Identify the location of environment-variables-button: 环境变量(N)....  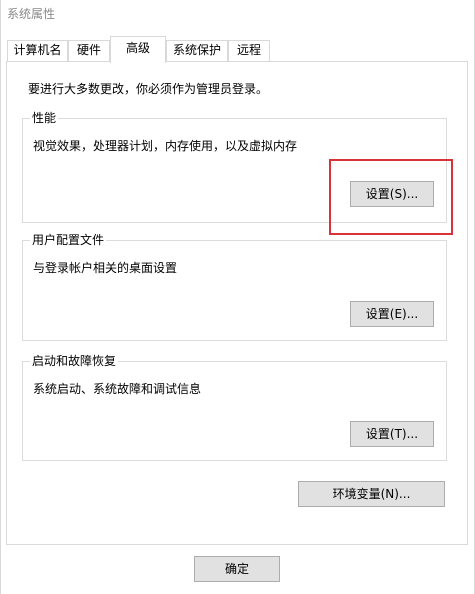
(371, 494).